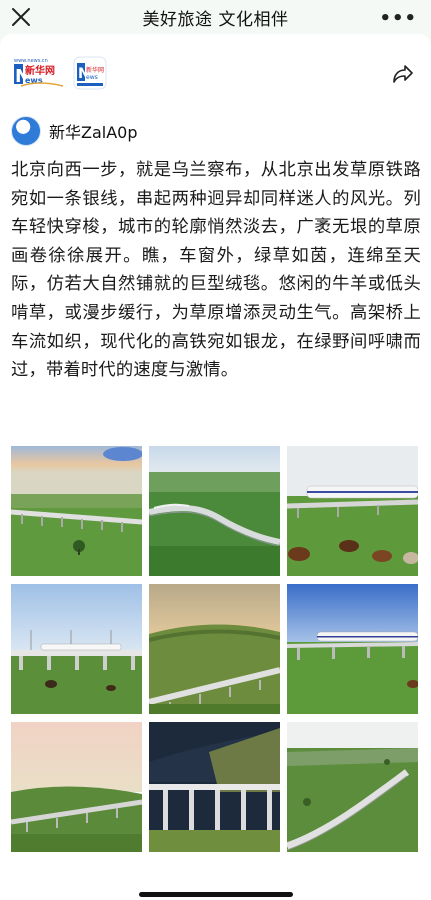 This screenshot has height=900, width=431. I want to click on top-bar: 美好旅途 文化相伴 •••, so click(215, 17).